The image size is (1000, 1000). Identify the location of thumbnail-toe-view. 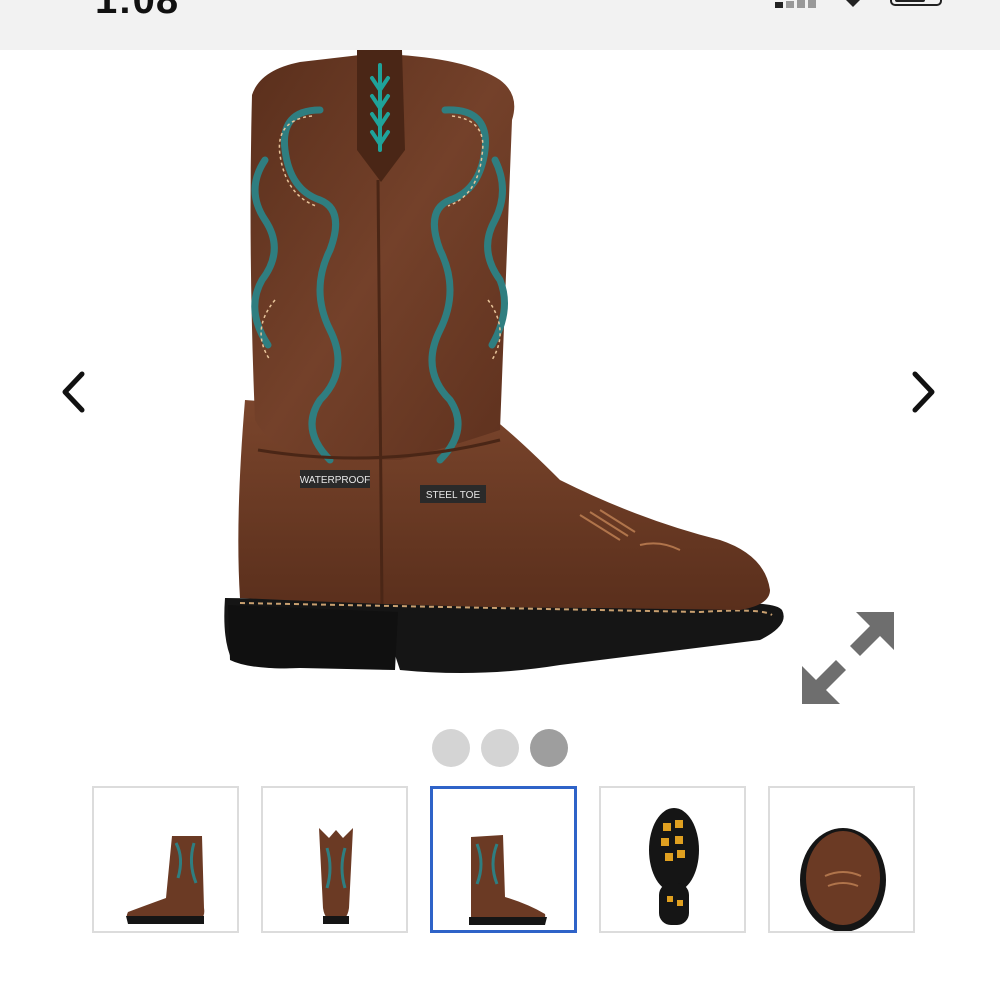
(841, 859).